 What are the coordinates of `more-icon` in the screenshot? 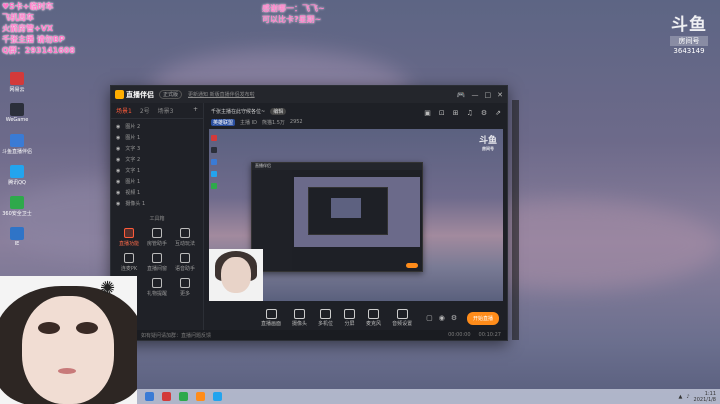 It's located at (185, 283).